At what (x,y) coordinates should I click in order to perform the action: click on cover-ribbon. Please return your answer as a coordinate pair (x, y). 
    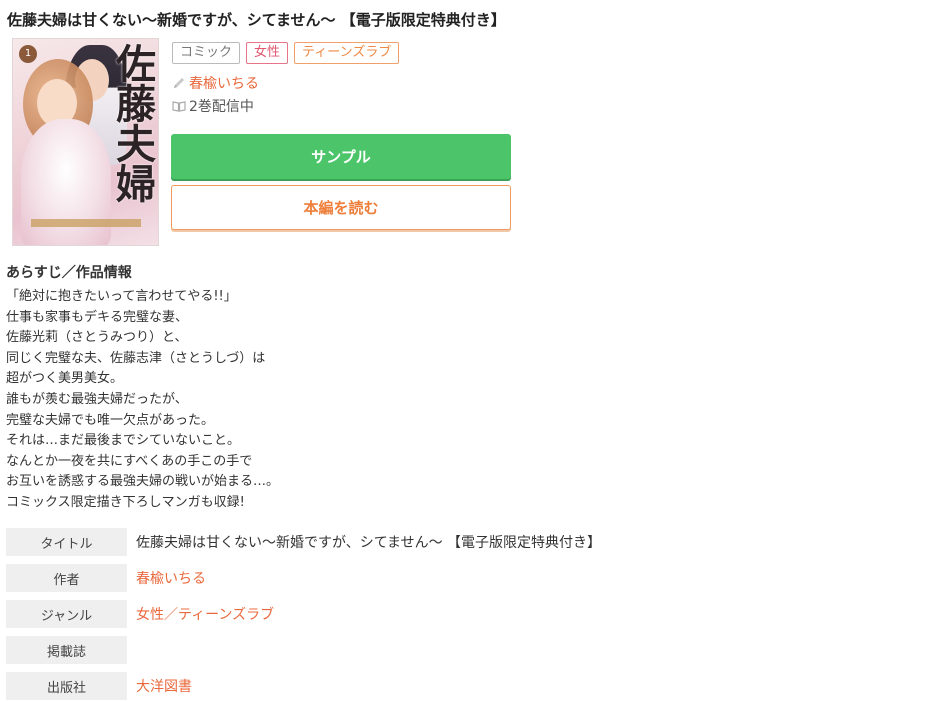
    Looking at the image, I should click on (86, 223).